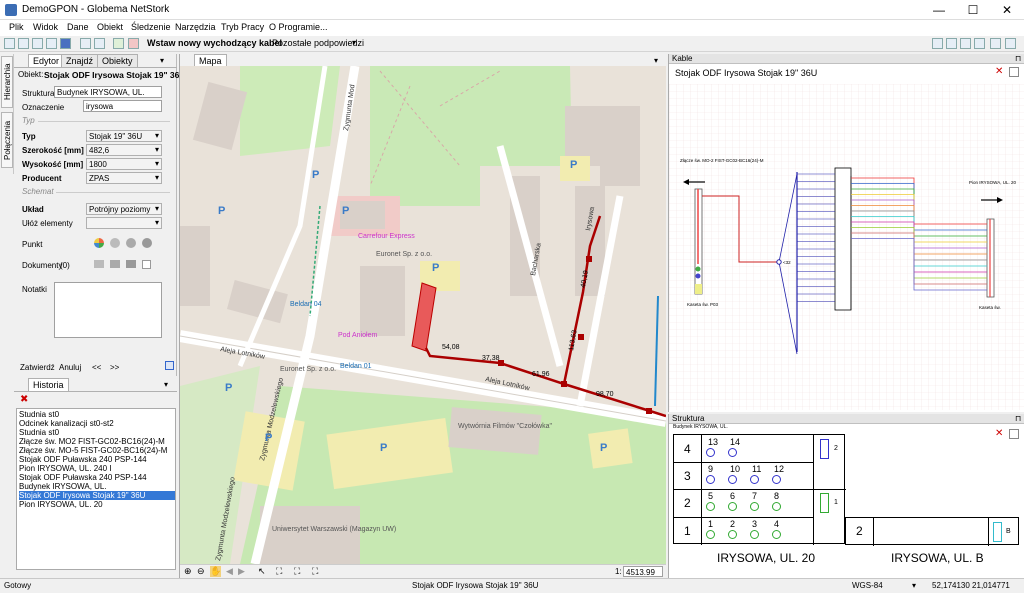 The height and width of the screenshot is (593, 1024). What do you see at coordinates (93, 450) in the screenshot?
I see `list-item: Złącze św. MO-5 FIST-GC02-BC16(24)-M` at bounding box center [93, 450].